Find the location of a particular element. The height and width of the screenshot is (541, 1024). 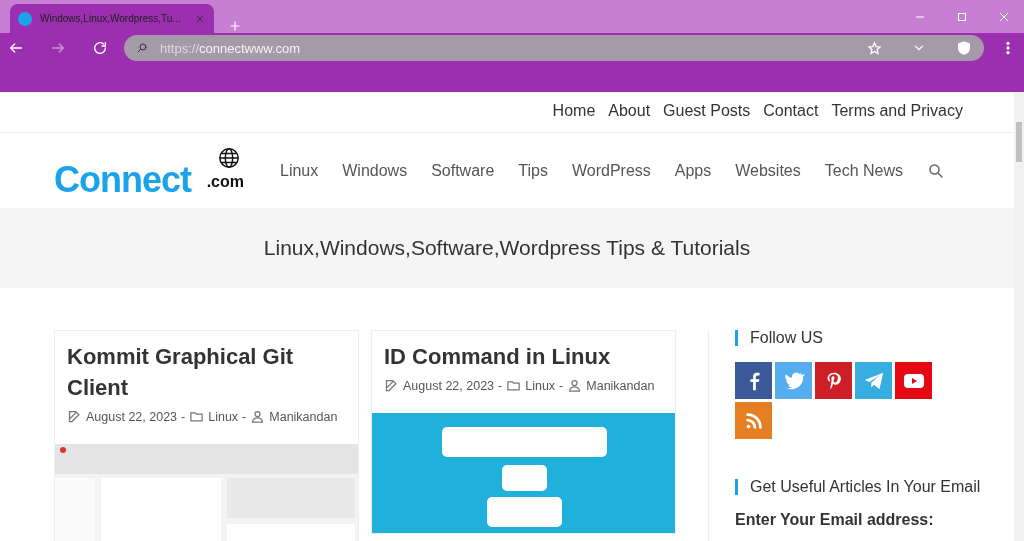

close-icon is located at coordinates (1004, 17).